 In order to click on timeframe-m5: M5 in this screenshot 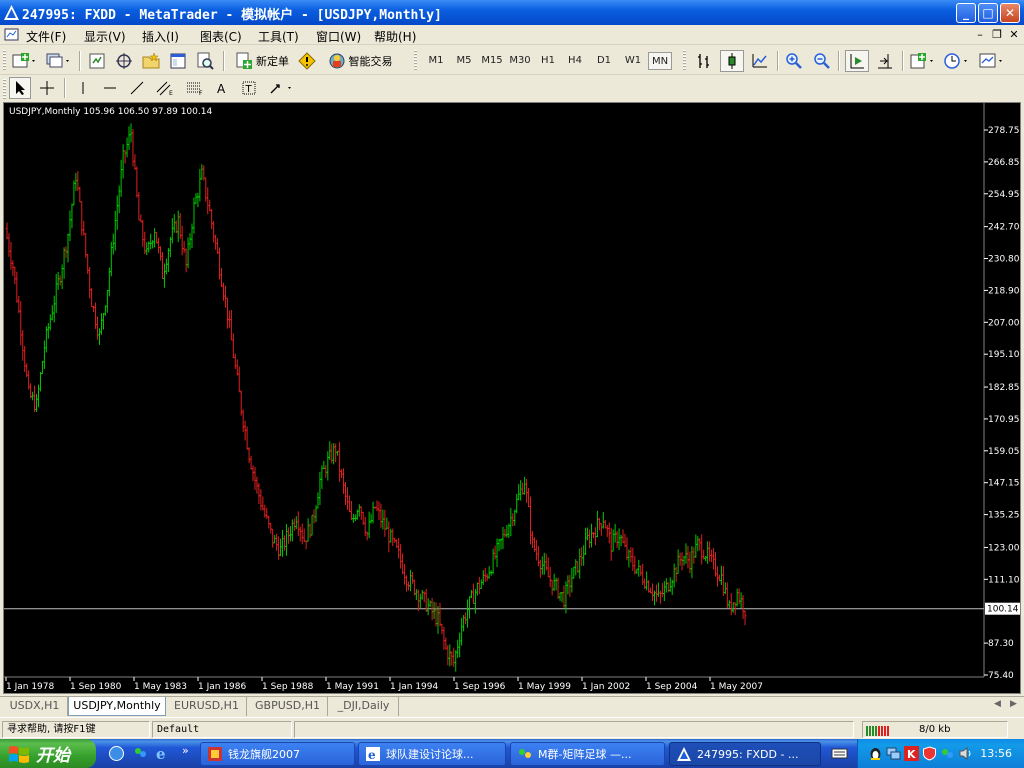, I will do `click(464, 61)`.